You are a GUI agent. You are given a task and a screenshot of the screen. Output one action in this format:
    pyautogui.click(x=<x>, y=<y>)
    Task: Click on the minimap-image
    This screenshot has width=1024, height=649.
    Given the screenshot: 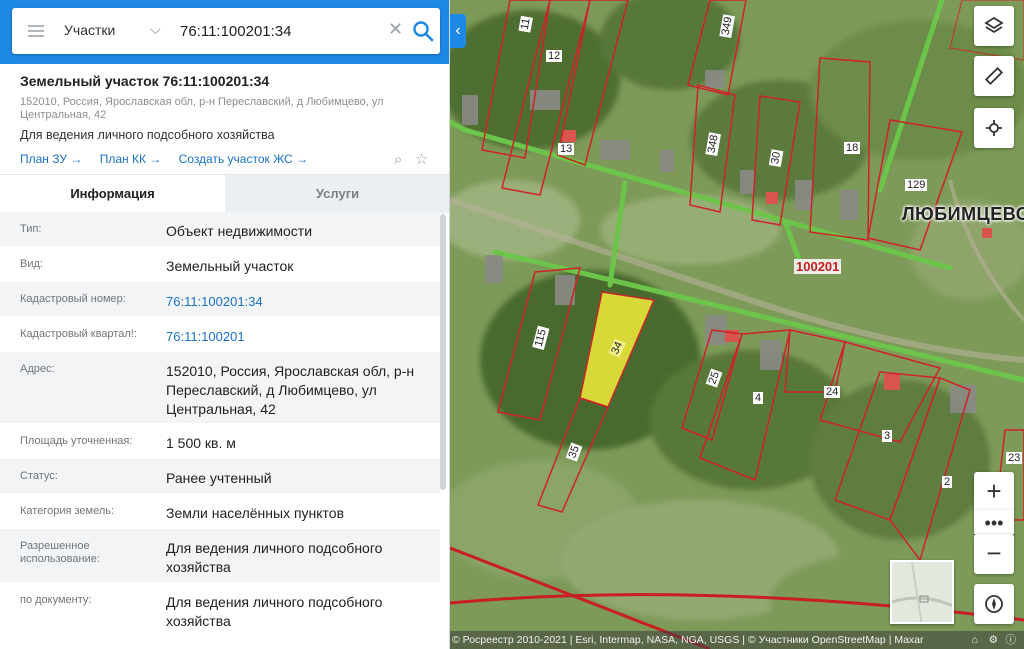 What is the action you would take?
    pyautogui.click(x=922, y=592)
    